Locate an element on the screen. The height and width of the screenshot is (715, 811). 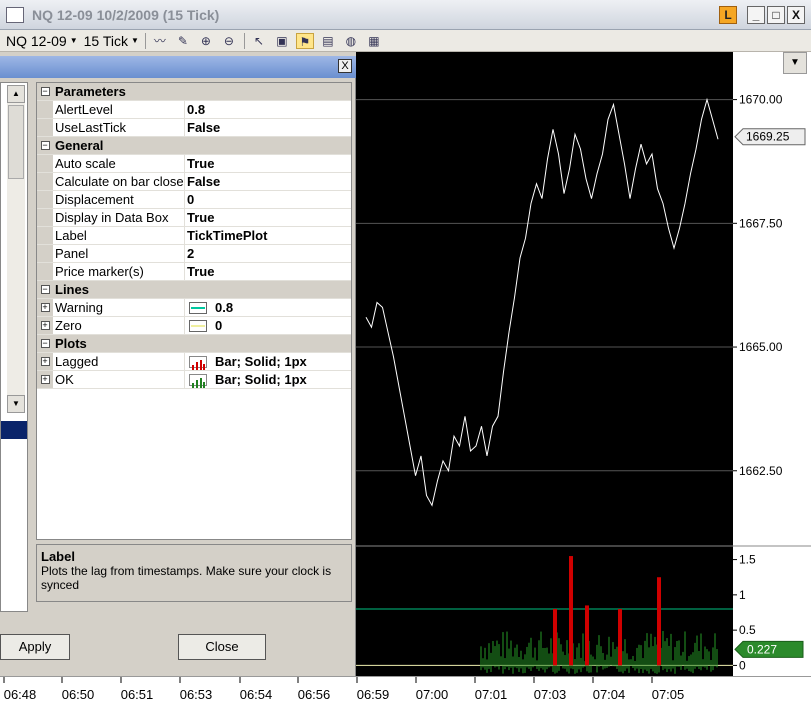
indicators-icon: ⚑ is located at coordinates (304, 40).